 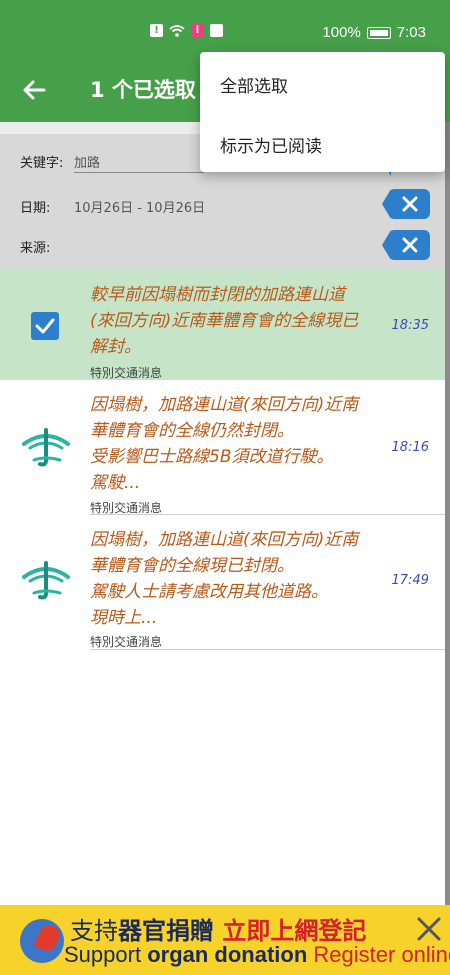 What do you see at coordinates (34, 90) in the screenshot?
I see `arrow-left-icon` at bounding box center [34, 90].